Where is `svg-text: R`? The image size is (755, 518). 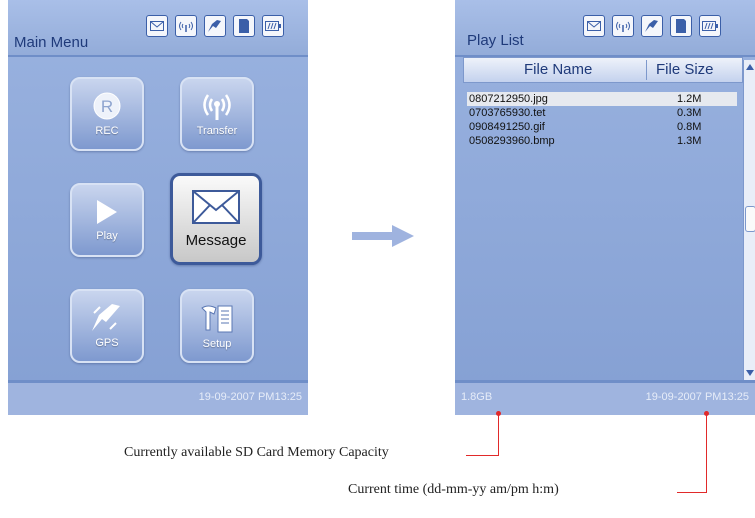
svg-text: R is located at coordinates (107, 106).